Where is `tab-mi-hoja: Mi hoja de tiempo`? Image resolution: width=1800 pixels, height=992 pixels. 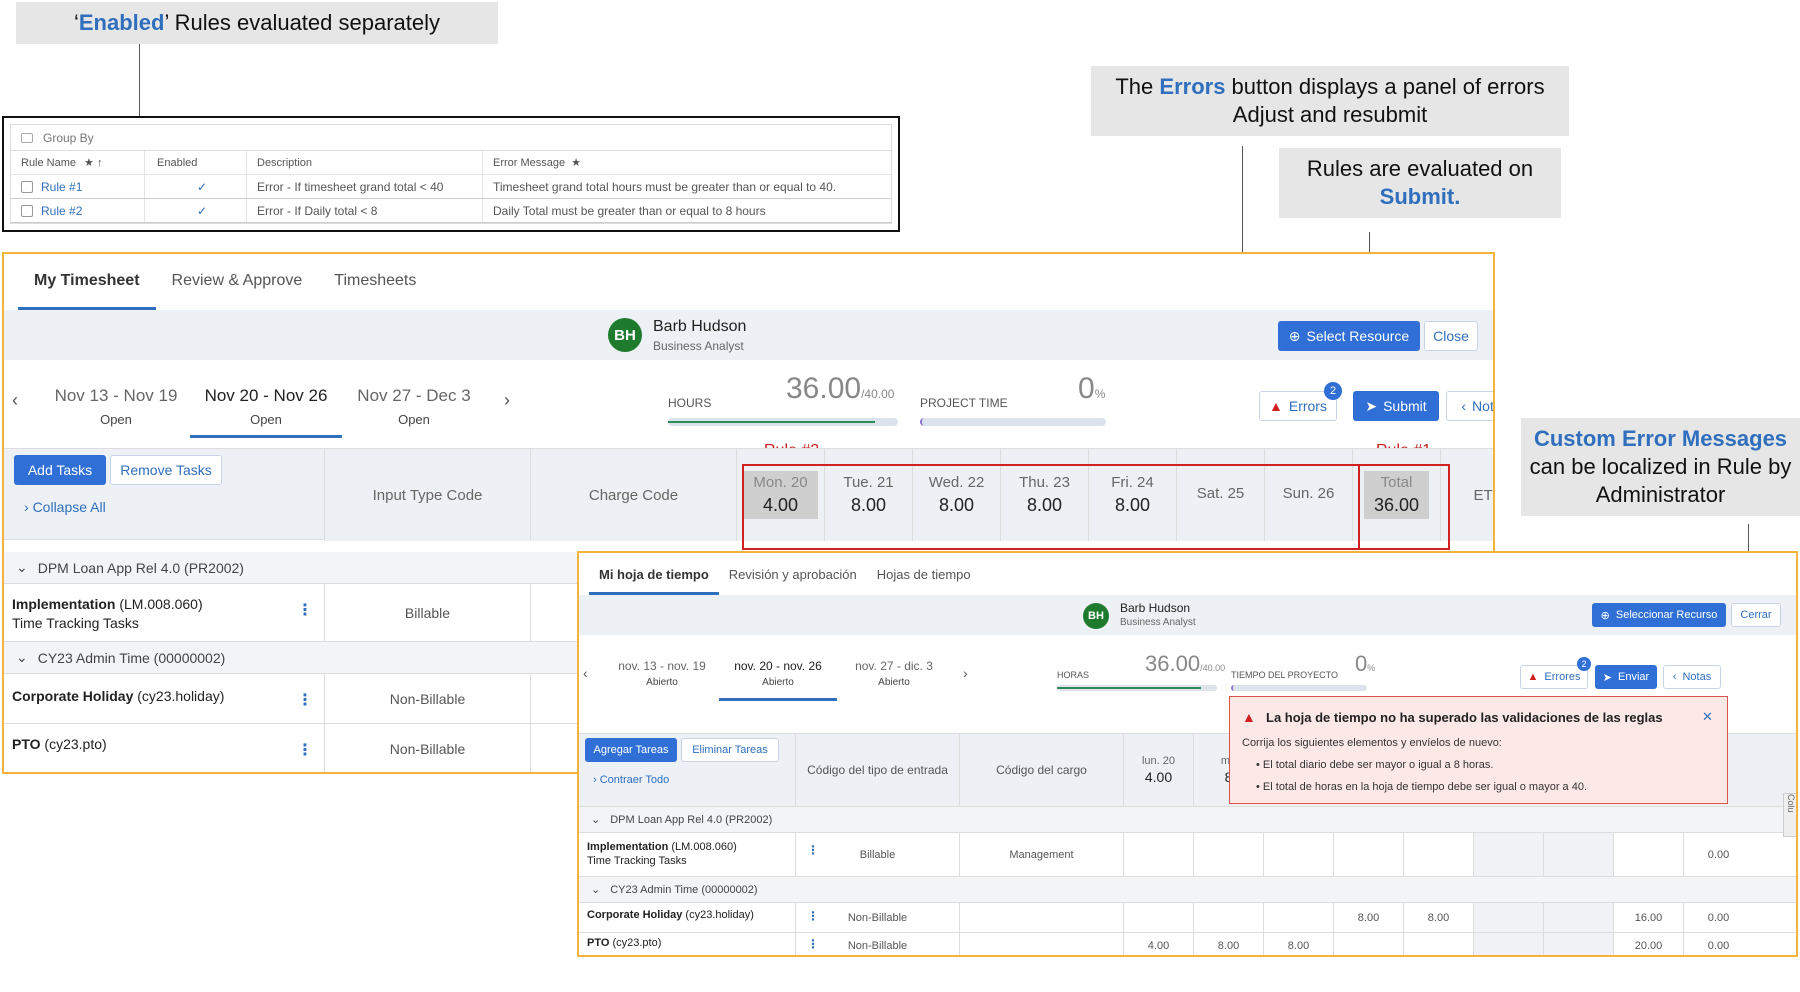 tab-mi-hoja: Mi hoja de tiempo is located at coordinates (654, 574).